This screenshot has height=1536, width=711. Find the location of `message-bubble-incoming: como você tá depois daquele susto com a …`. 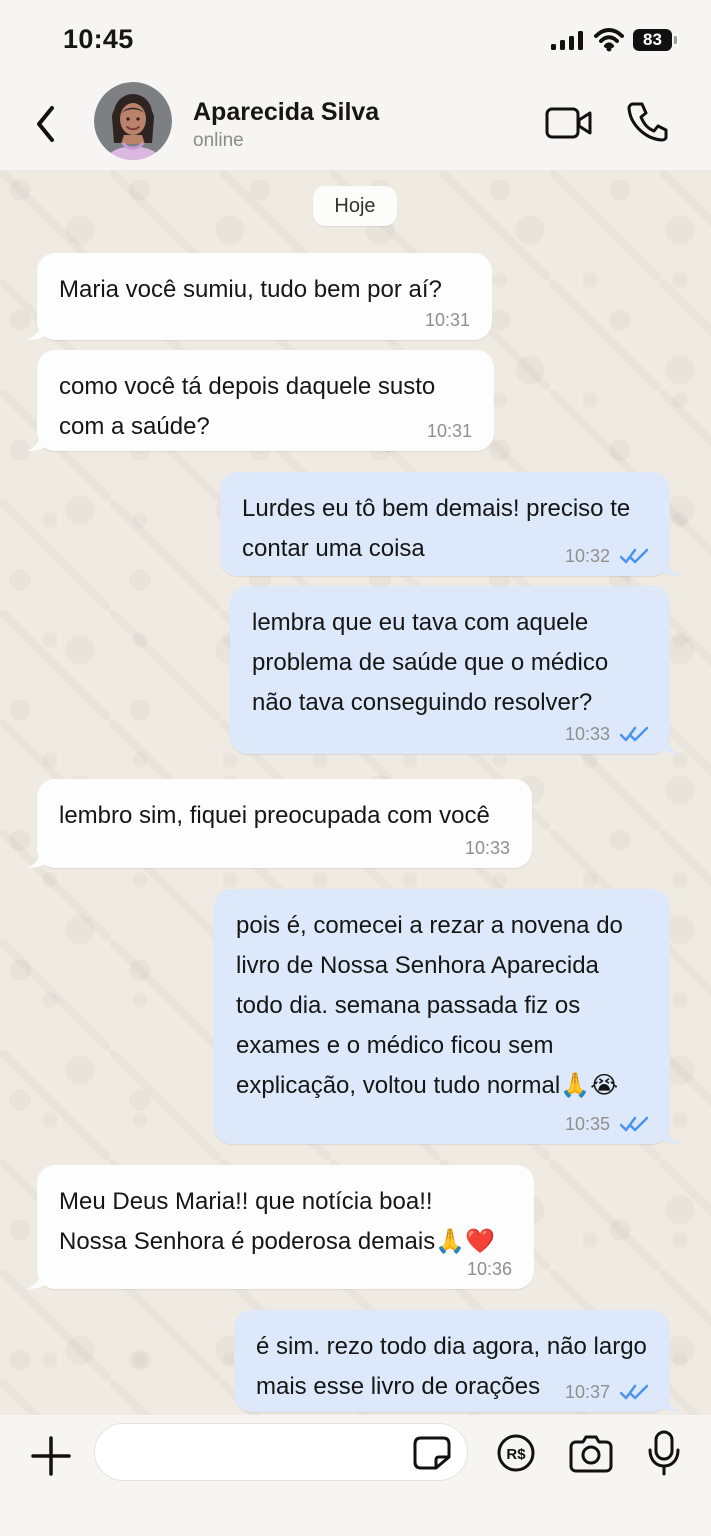

message-bubble-incoming: como você tá depois daquele susto com a … is located at coordinates (260, 400).